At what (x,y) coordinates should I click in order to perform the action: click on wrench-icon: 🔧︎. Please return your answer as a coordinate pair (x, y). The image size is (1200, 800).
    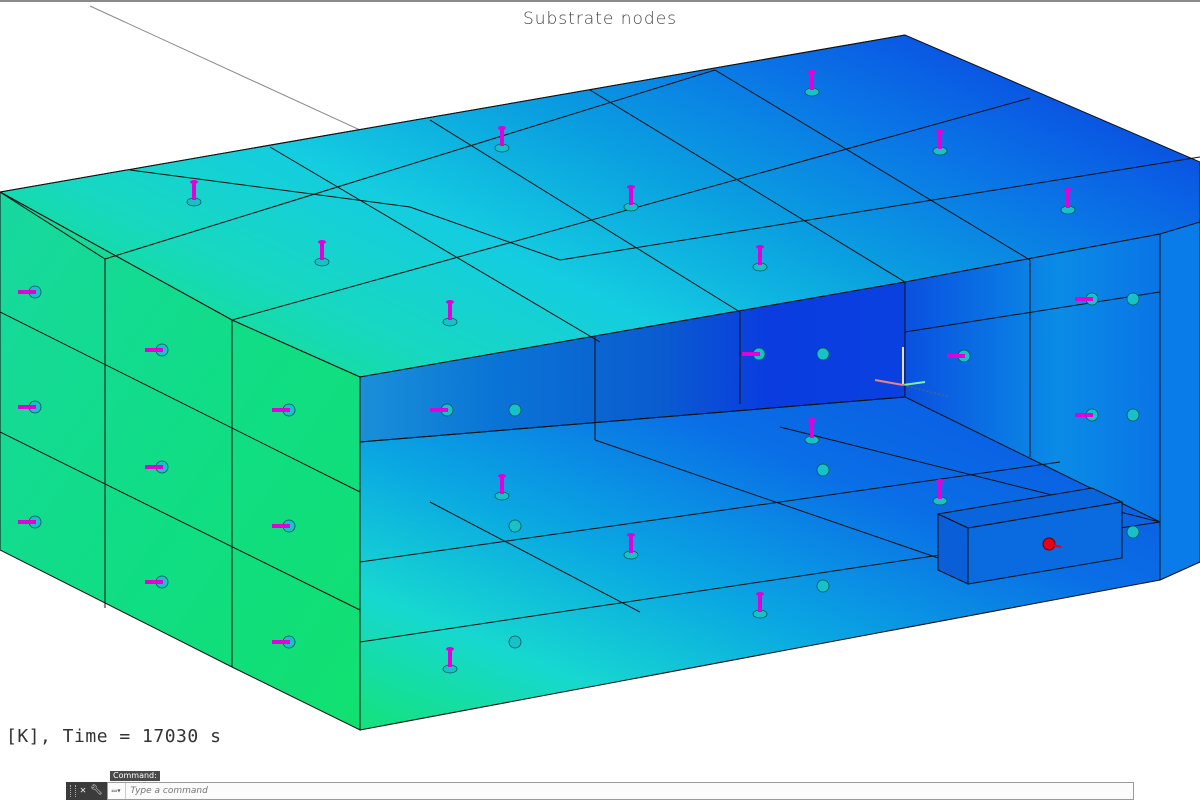
    Looking at the image, I should click on (96, 791).